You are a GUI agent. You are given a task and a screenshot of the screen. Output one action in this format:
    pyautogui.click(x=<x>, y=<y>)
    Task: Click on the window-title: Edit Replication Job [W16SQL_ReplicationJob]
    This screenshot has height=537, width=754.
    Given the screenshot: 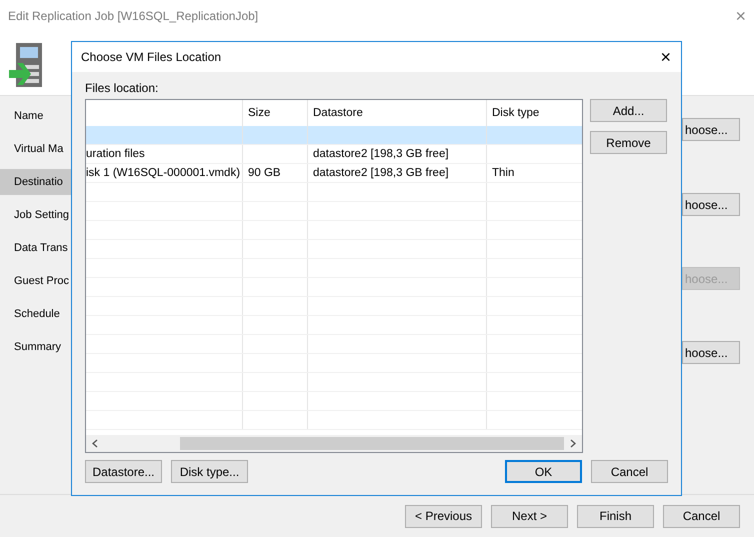 What is the action you would take?
    pyautogui.click(x=133, y=16)
    